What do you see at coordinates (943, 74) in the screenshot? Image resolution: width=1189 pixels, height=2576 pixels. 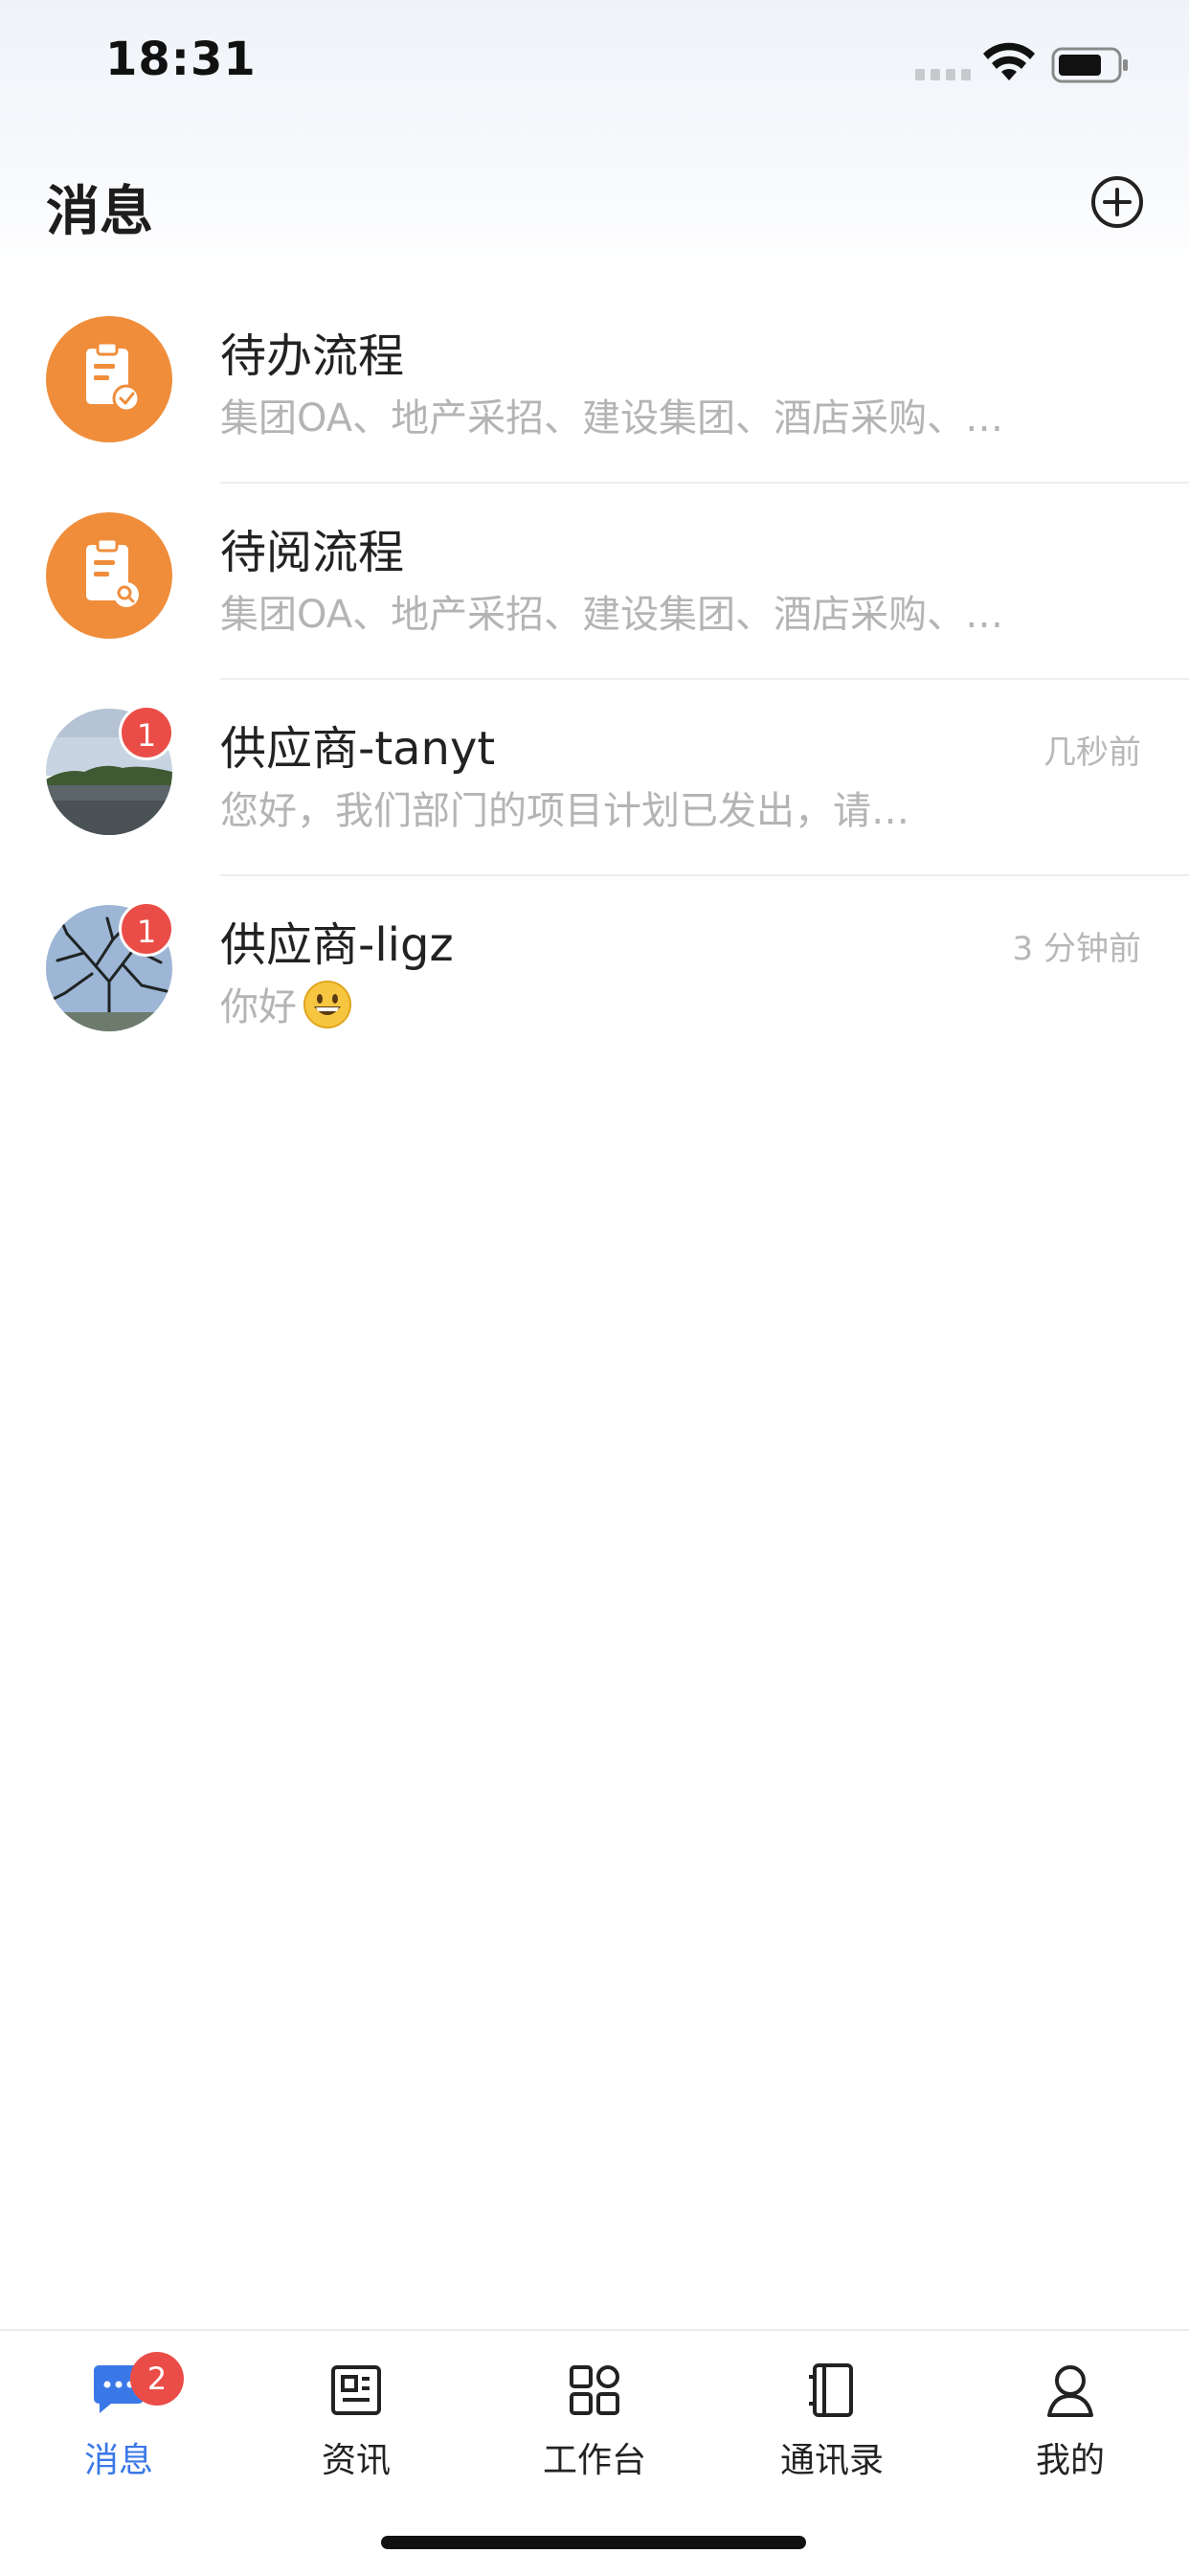 I see `cellular-signal-icon` at bounding box center [943, 74].